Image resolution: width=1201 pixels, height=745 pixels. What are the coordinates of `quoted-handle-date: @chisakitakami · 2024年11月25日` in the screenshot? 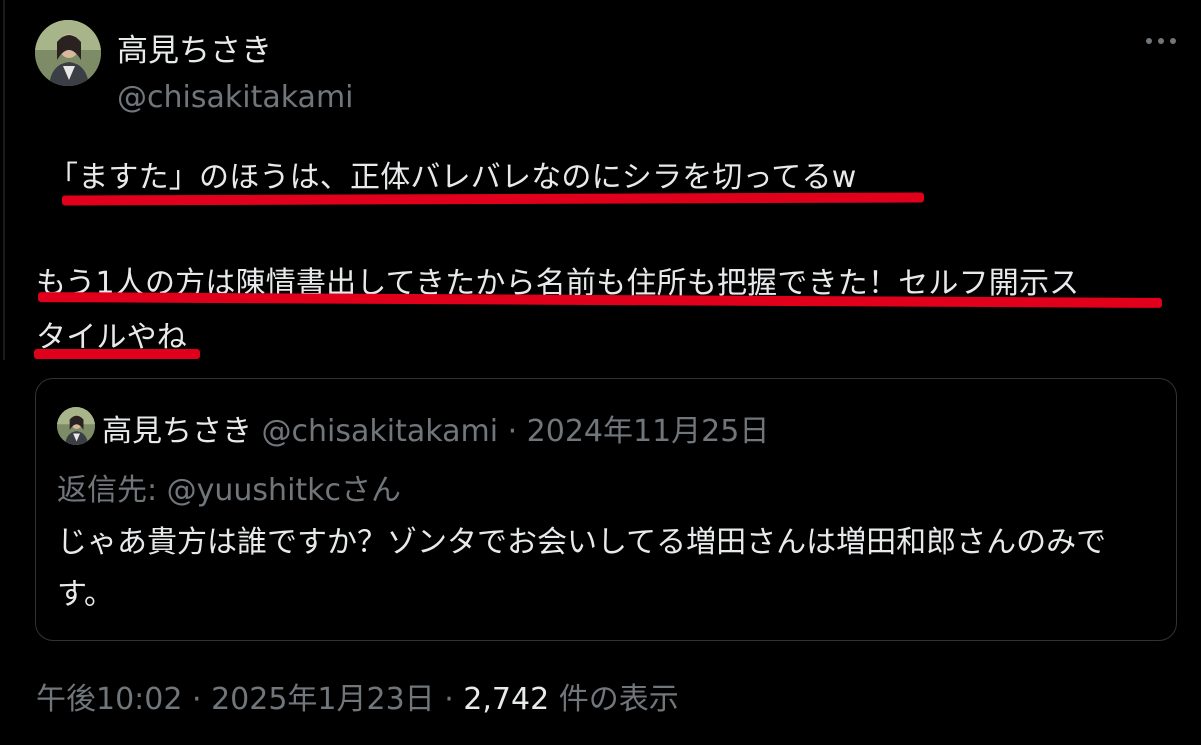 It's located at (515, 431).